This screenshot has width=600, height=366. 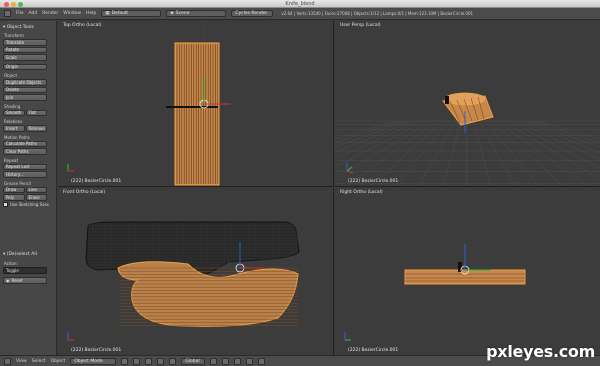 What do you see at coordinates (91, 13) in the screenshot?
I see `menu-help: Help` at bounding box center [91, 13].